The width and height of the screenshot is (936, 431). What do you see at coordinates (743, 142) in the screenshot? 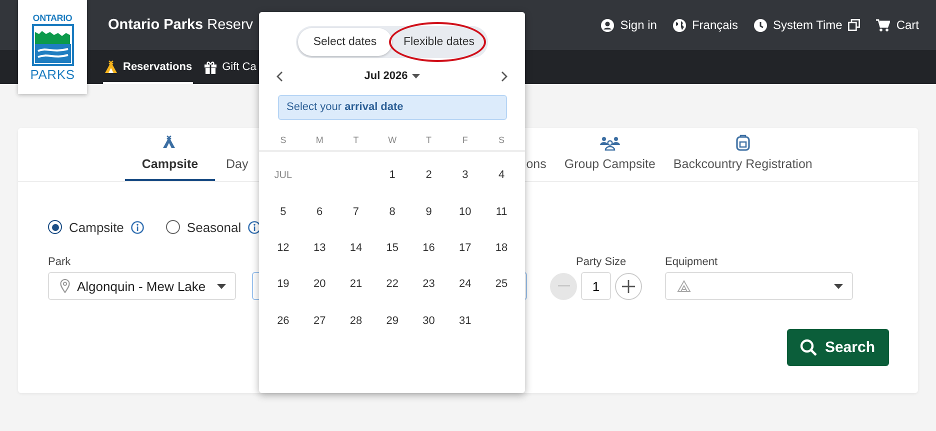
I see `backpack-icon` at bounding box center [743, 142].